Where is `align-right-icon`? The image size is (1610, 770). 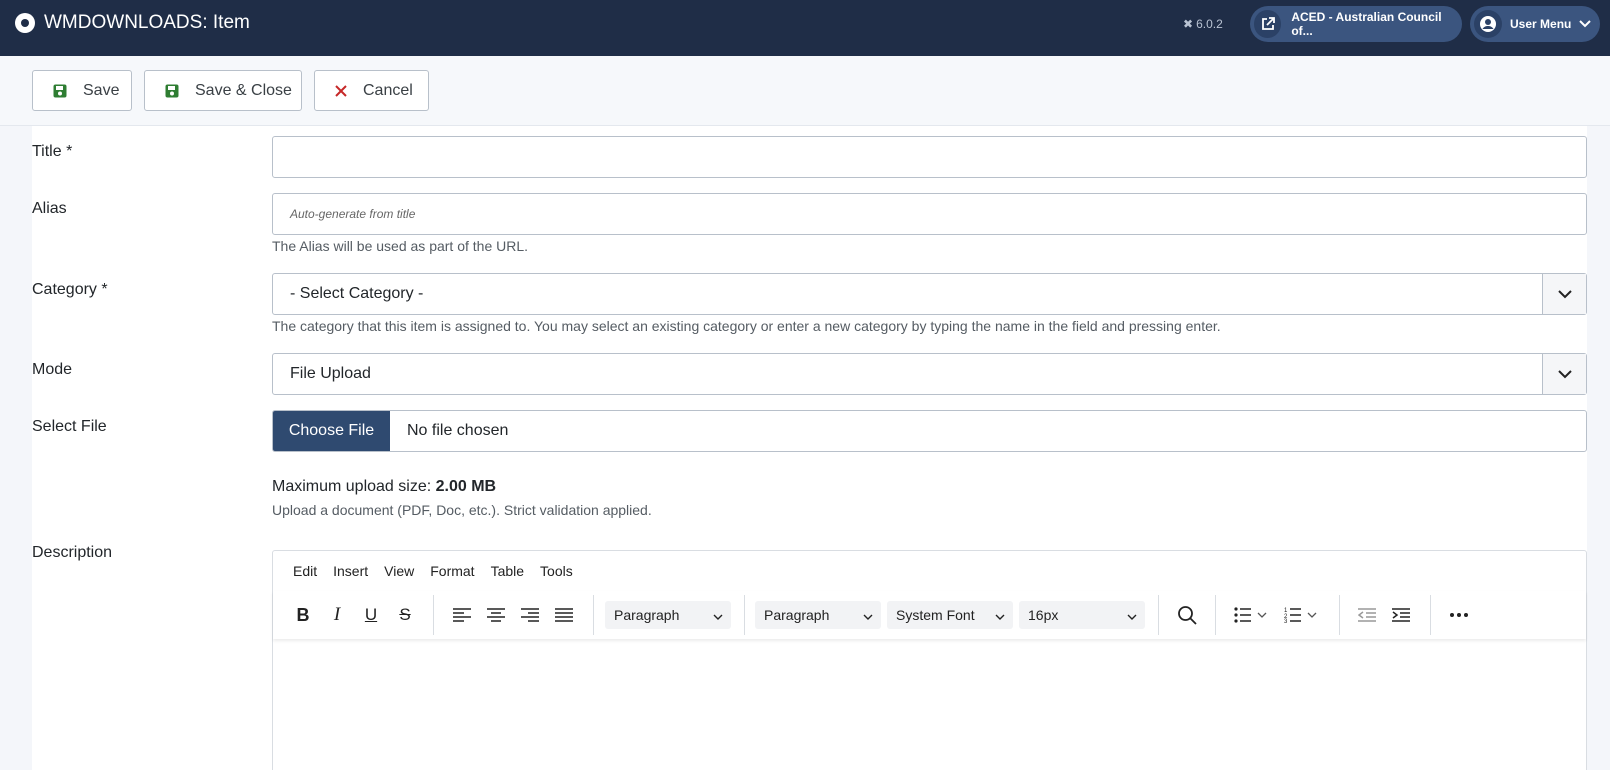
align-right-icon is located at coordinates (530, 615).